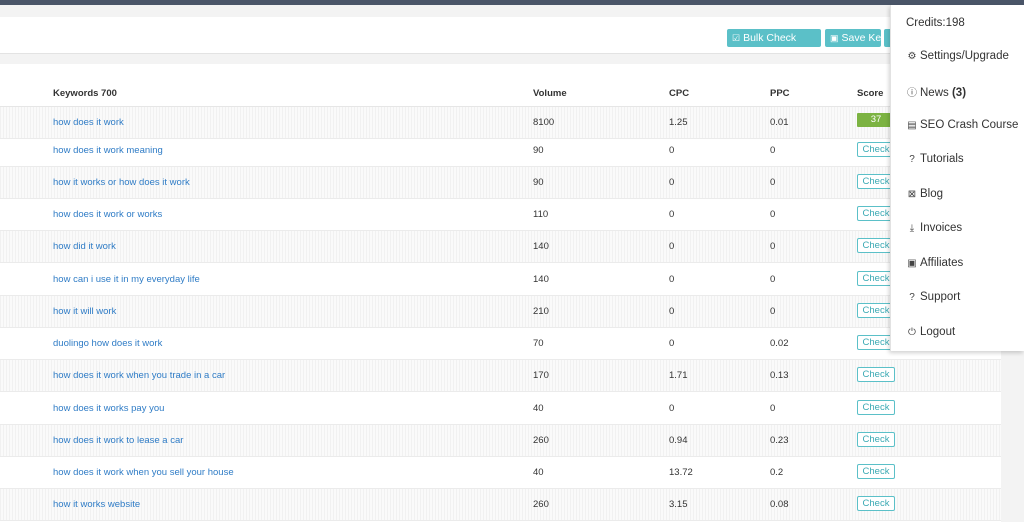 The width and height of the screenshot is (1024, 522). I want to click on header-ppc: PPC, so click(780, 93).